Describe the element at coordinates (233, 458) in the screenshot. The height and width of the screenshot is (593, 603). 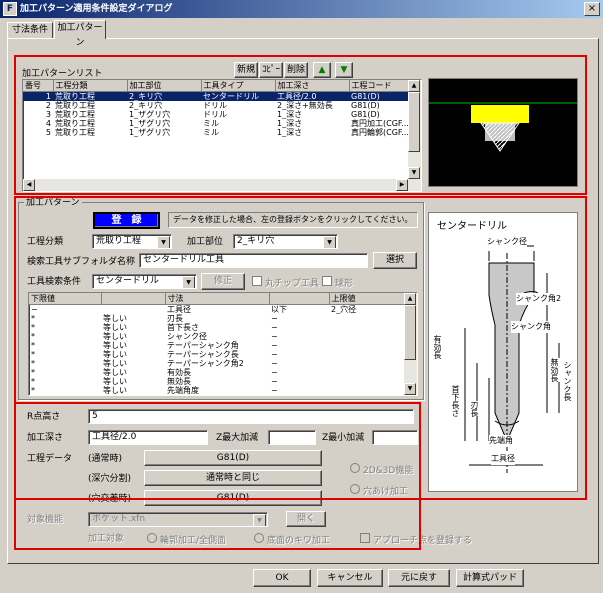
I see `normal-process-button: G81(D)` at that location.